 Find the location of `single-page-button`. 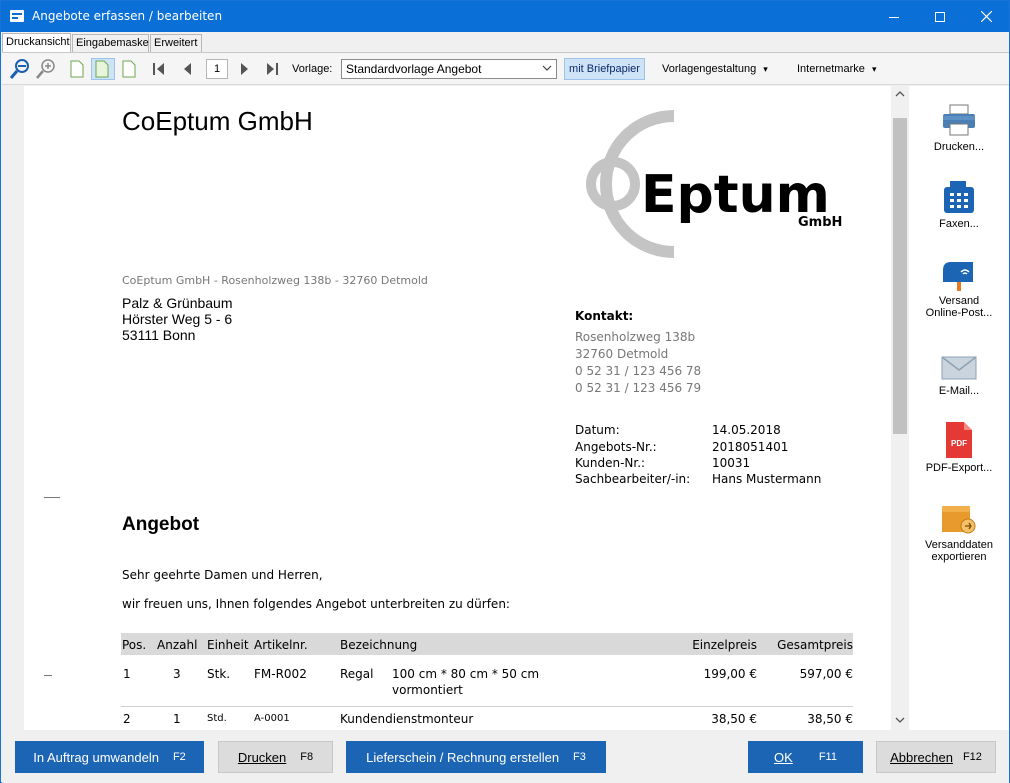

single-page-button is located at coordinates (77, 69).